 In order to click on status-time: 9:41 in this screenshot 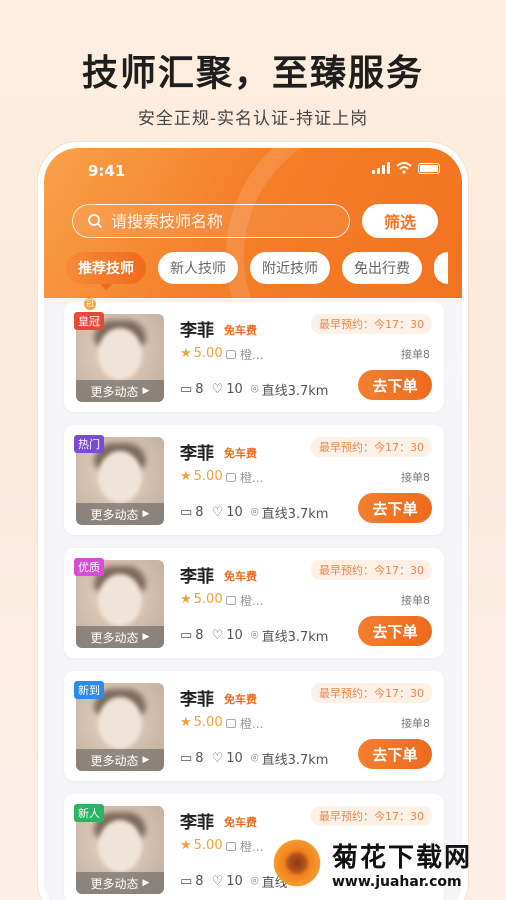, I will do `click(107, 171)`.